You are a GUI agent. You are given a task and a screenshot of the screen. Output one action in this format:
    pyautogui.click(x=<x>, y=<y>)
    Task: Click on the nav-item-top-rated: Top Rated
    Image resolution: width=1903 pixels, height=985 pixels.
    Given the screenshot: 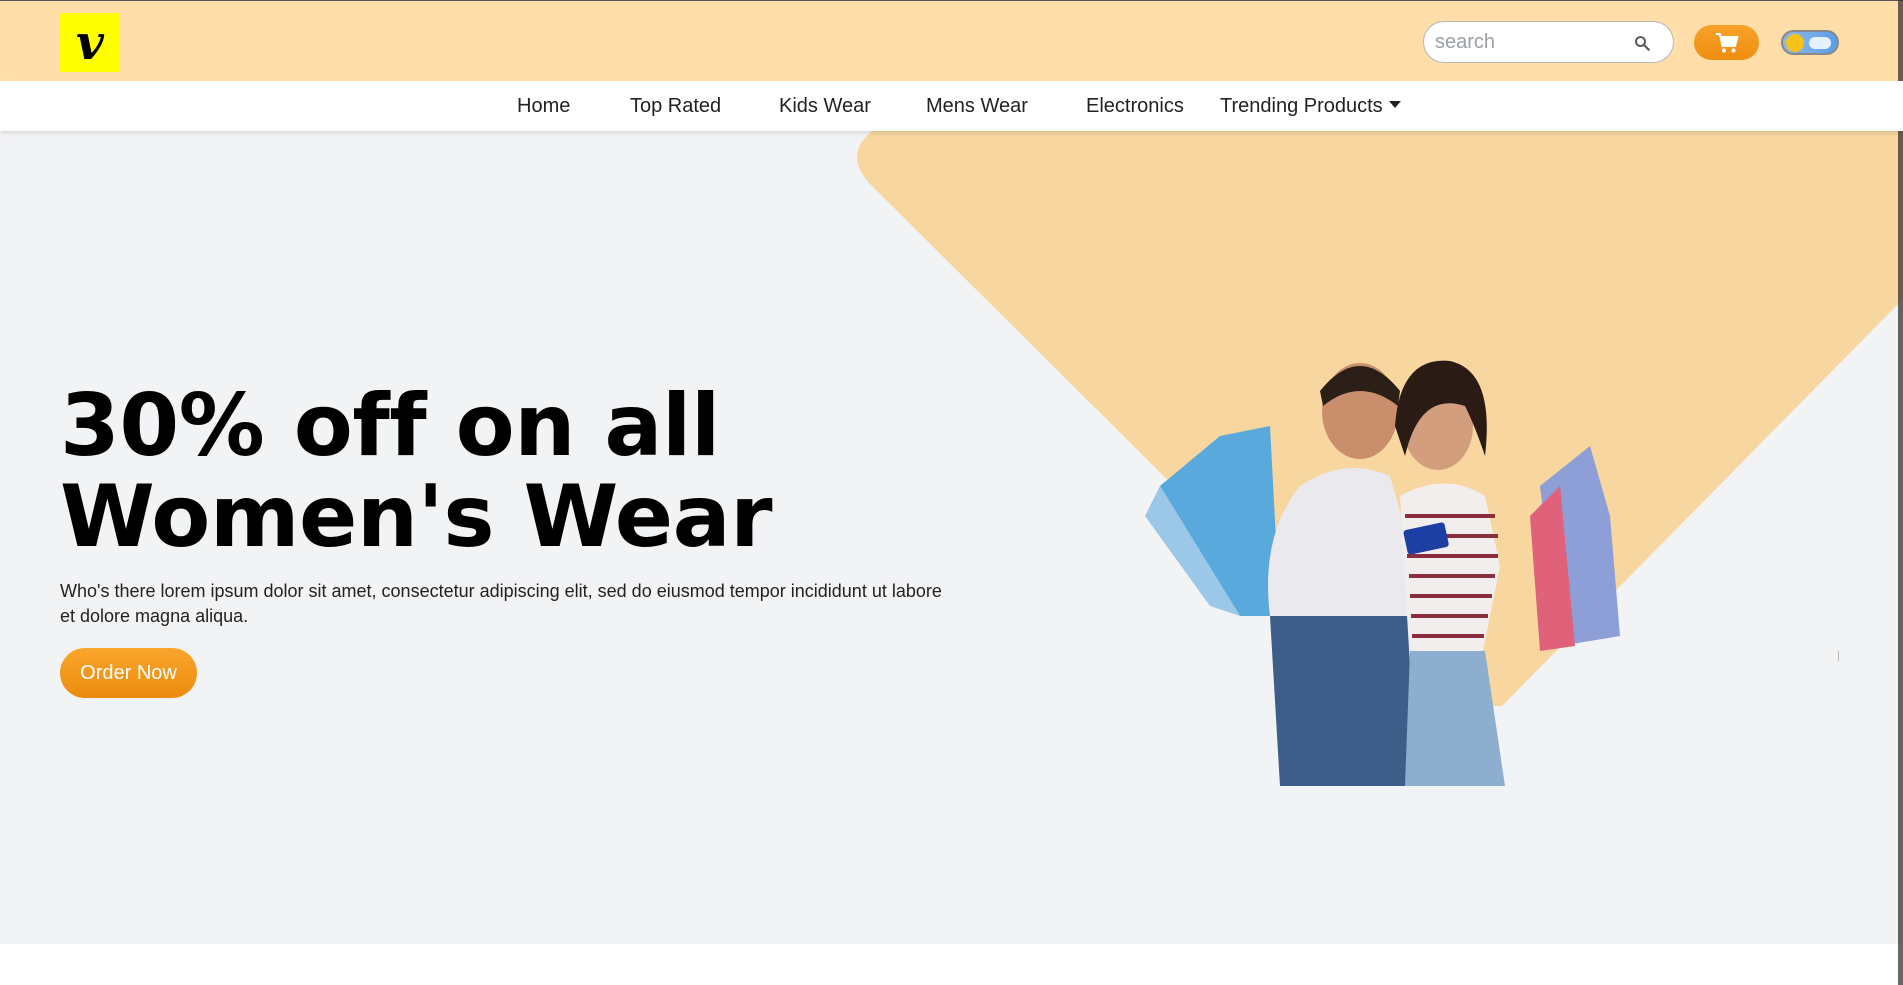 What is the action you would take?
    pyautogui.click(x=675, y=106)
    